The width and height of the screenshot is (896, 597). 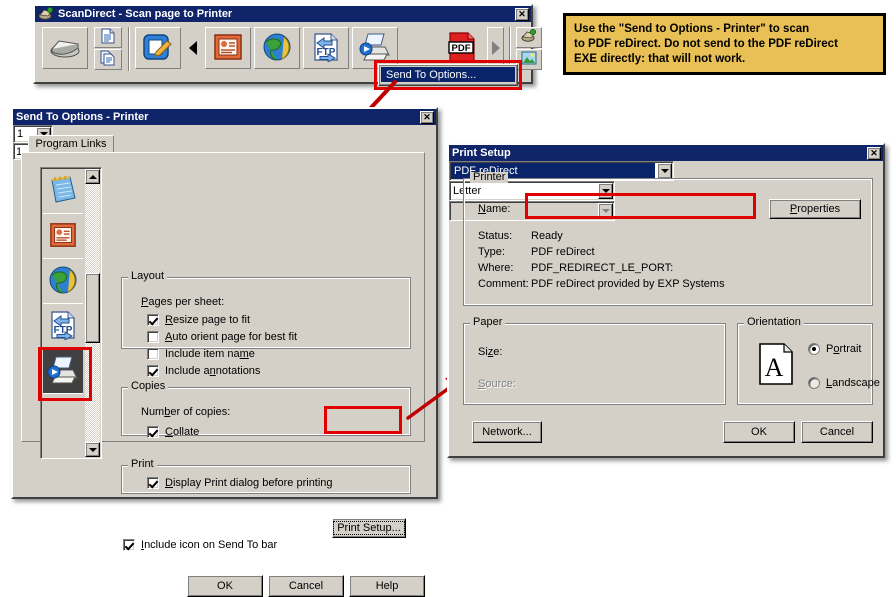 What do you see at coordinates (529, 59) in the screenshot?
I see `image-button` at bounding box center [529, 59].